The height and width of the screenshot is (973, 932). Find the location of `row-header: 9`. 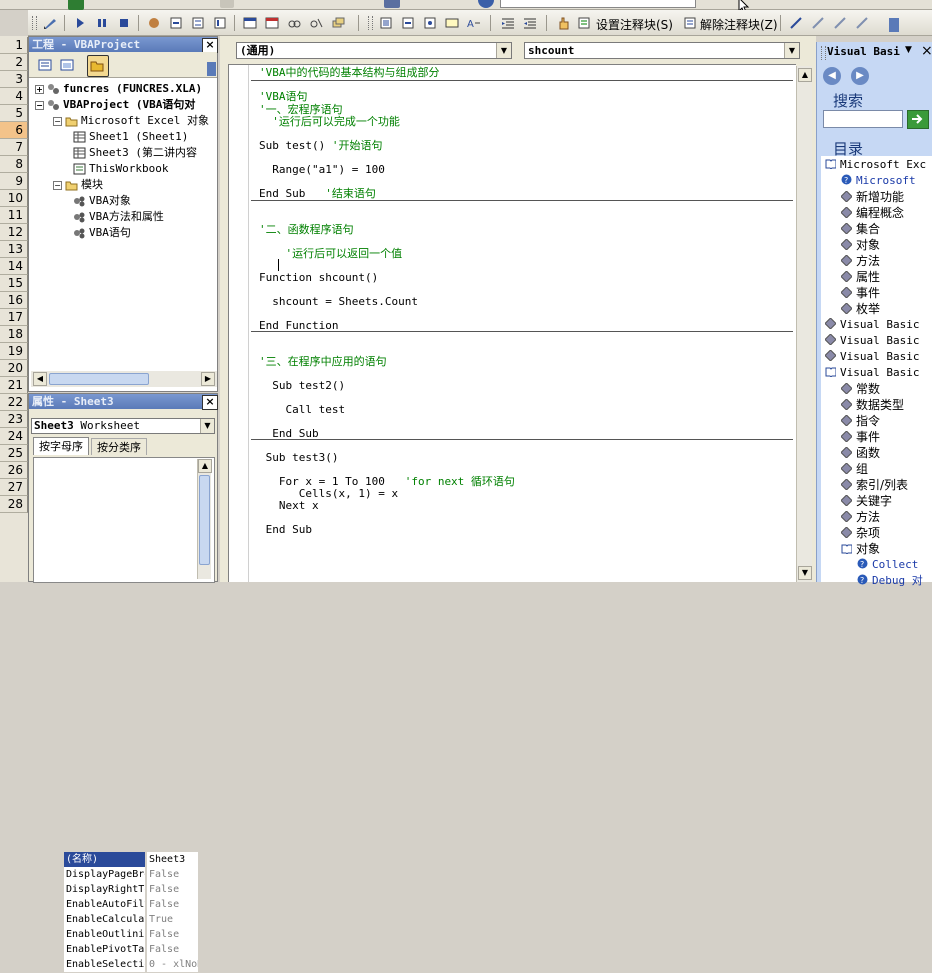

row-header: 9 is located at coordinates (14, 181).